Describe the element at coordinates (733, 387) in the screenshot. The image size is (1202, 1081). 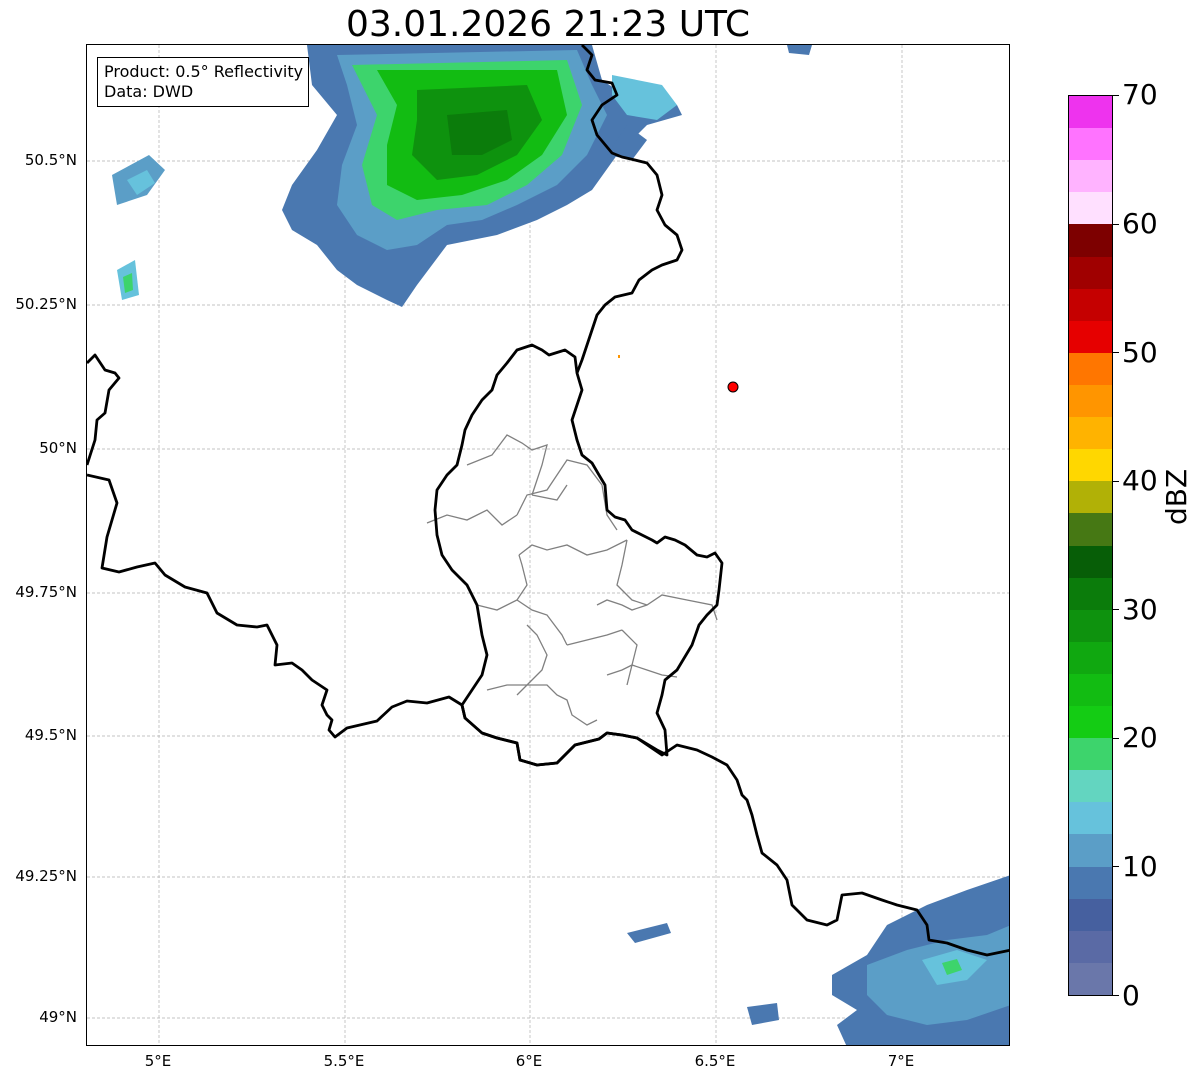
I see `radar-site-marker` at that location.